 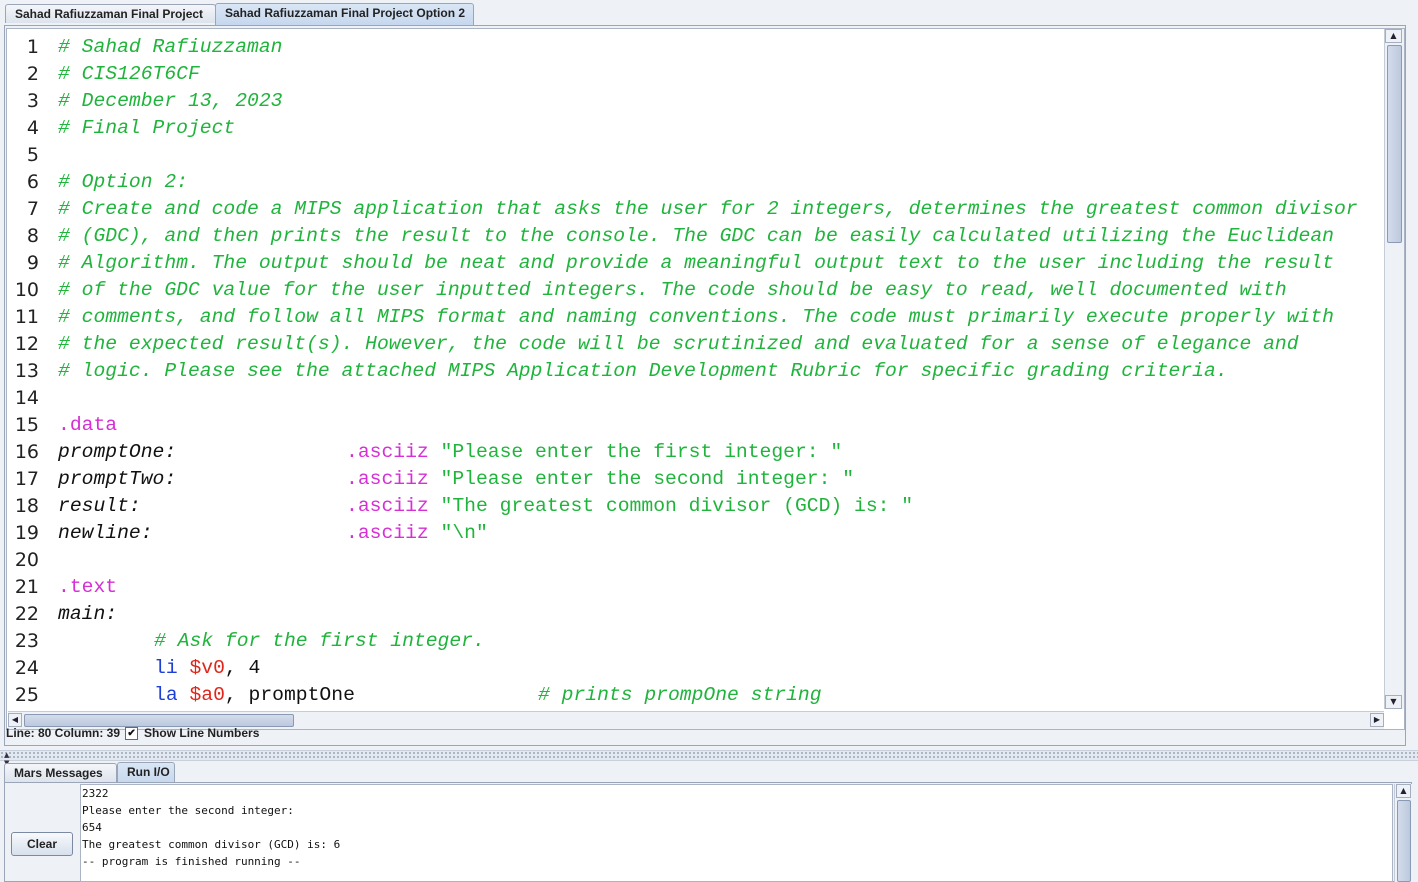 I want to click on clear-button: Clear, so click(x=42, y=844).